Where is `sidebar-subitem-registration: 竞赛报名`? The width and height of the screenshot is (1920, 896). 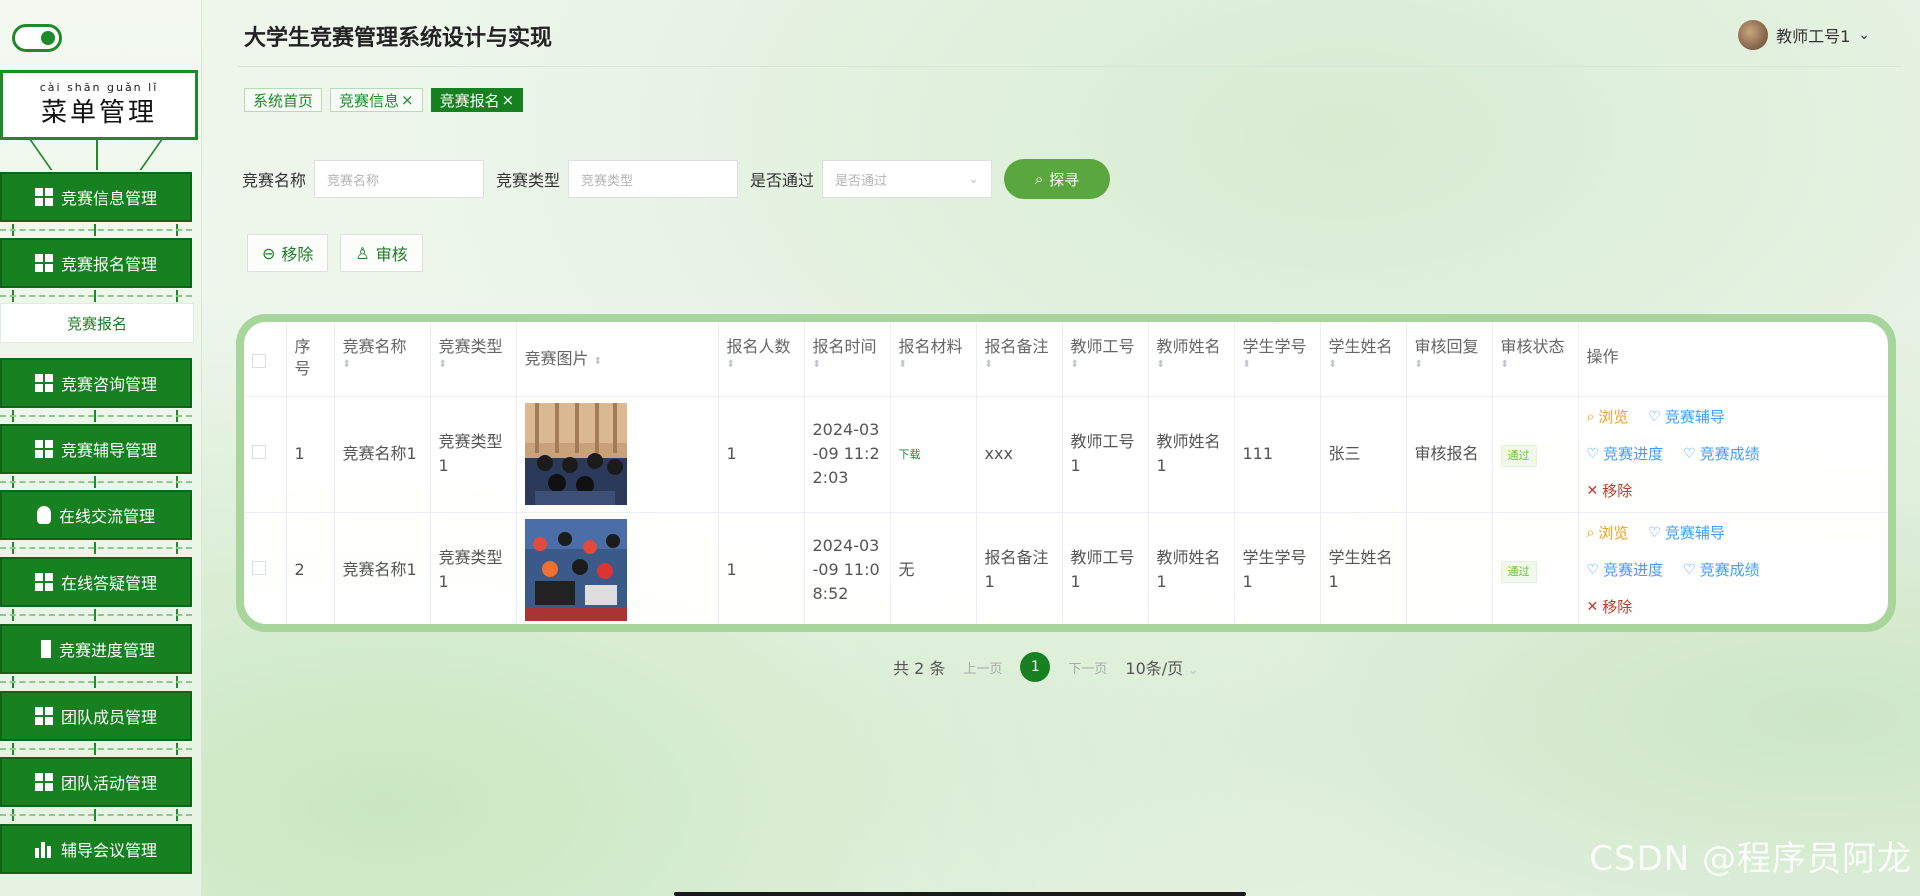
sidebar-subitem-registration: 竞赛报名 is located at coordinates (97, 323).